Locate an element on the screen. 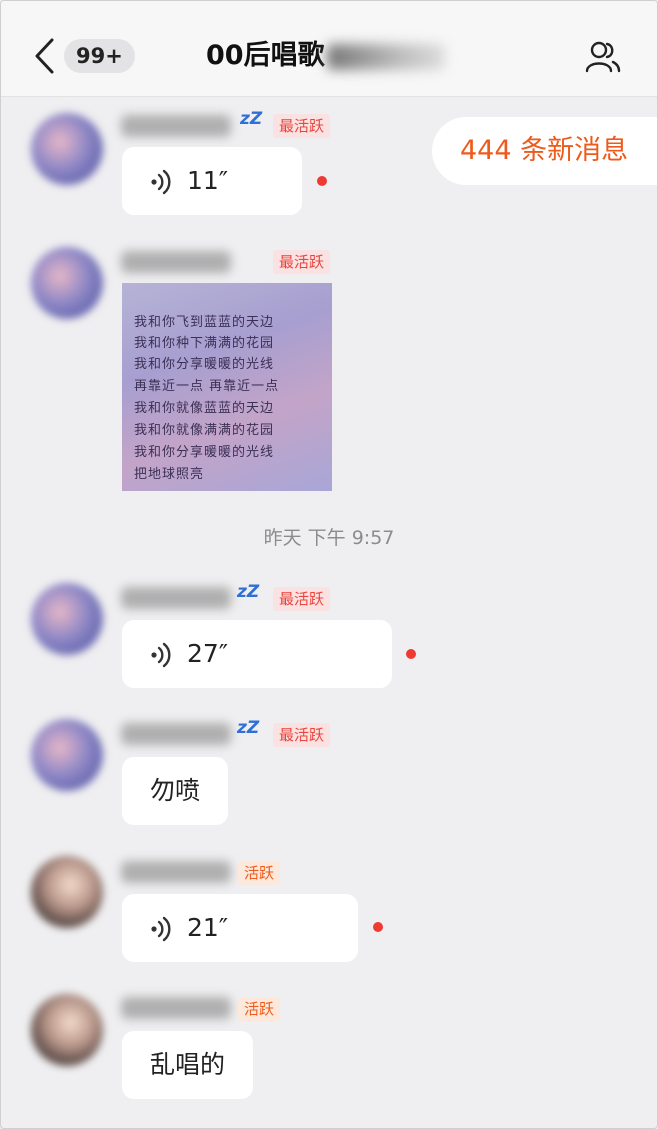 Image resolution: width=658 pixels, height=1129 pixels. text-message-bubble: 乱唱的 is located at coordinates (188, 1065).